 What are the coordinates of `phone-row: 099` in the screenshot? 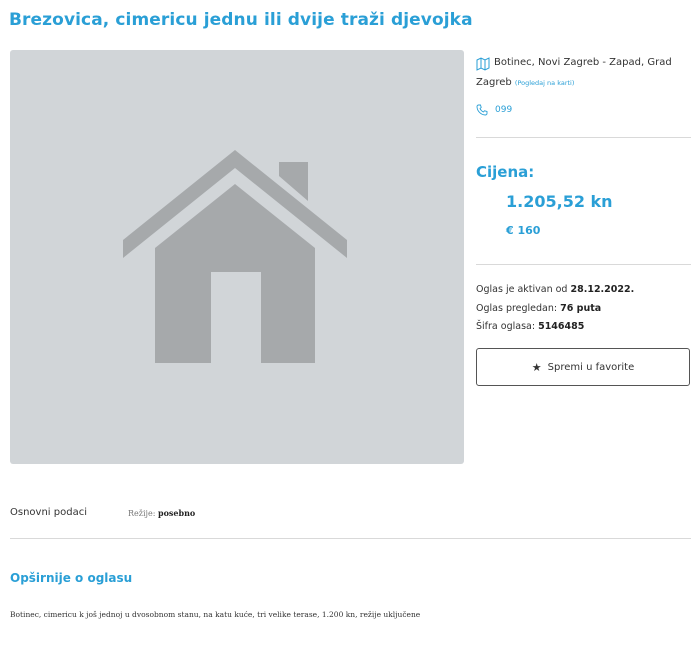 It's located at (494, 110).